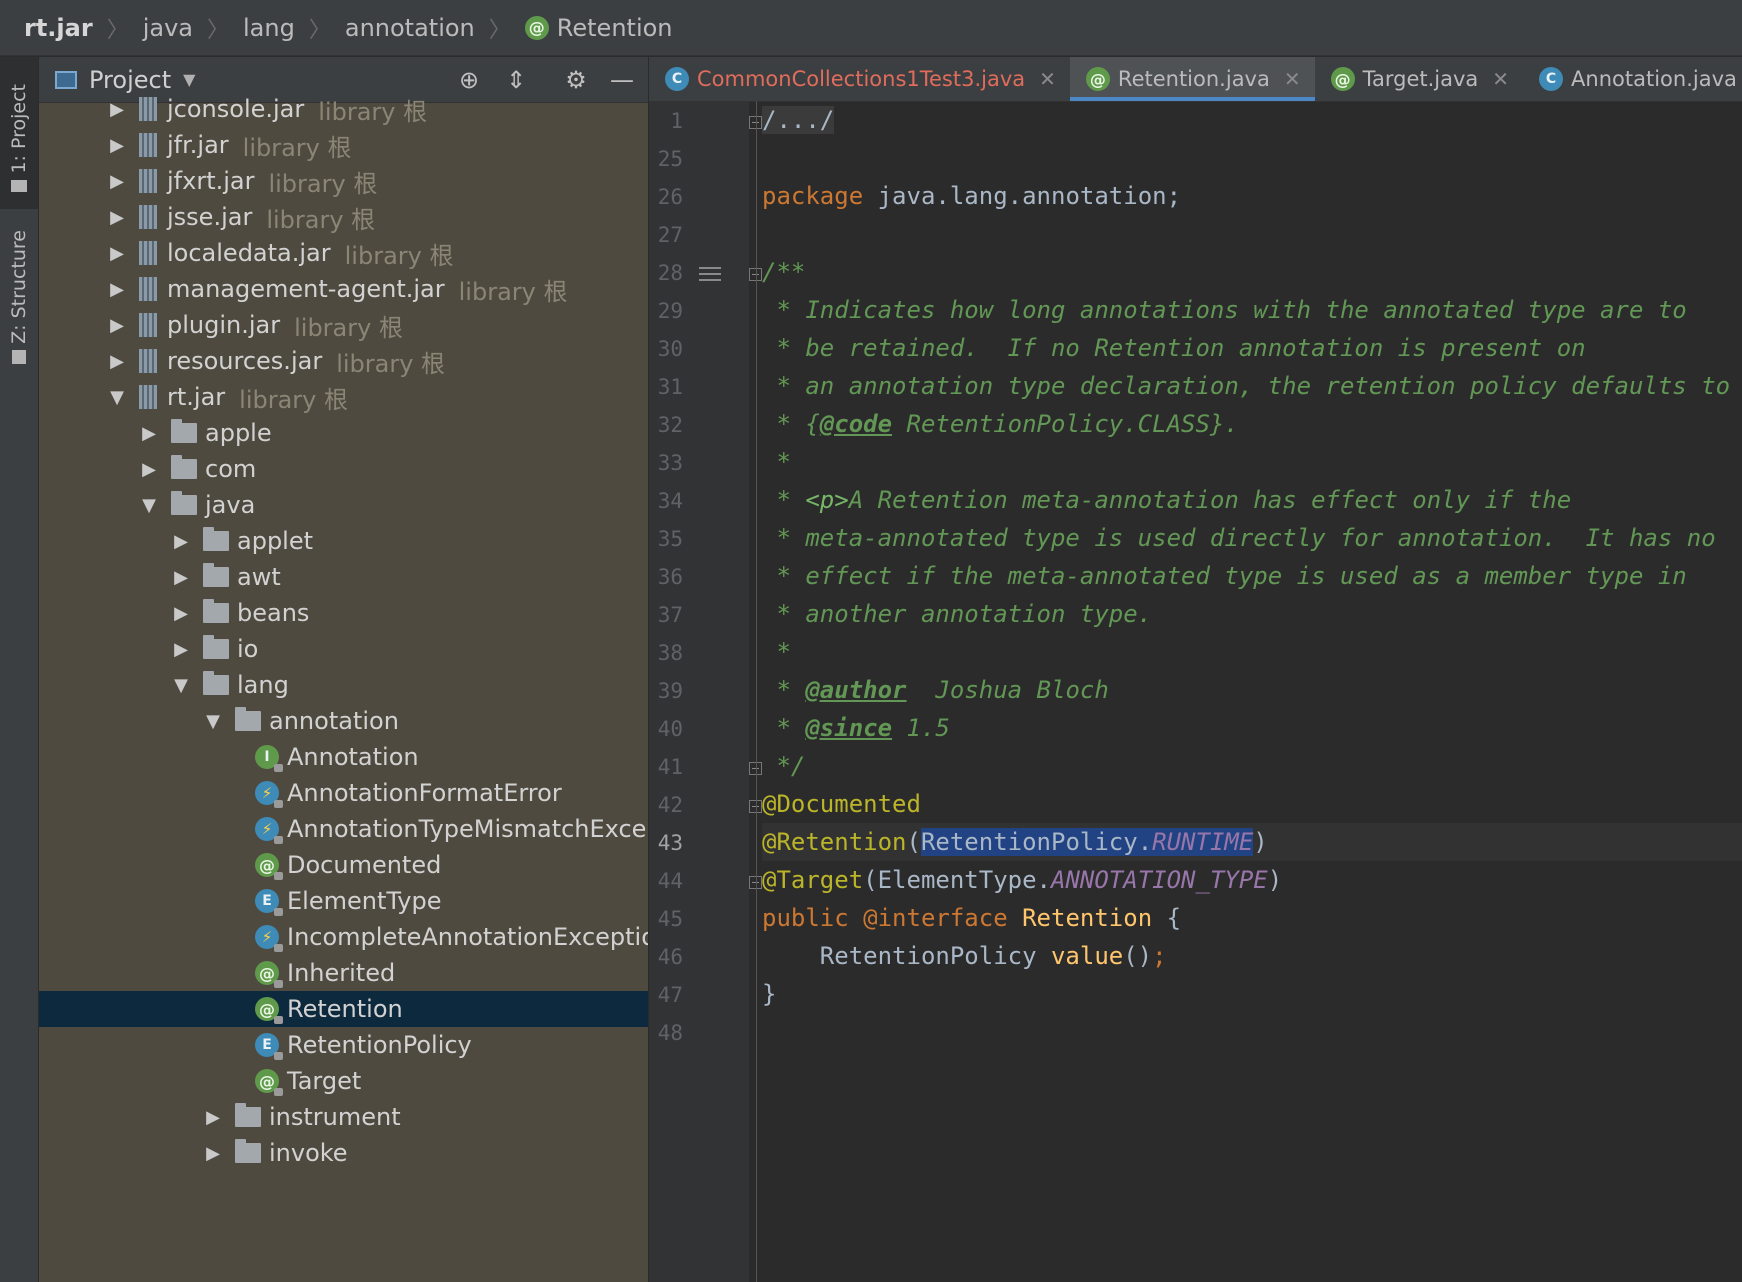 The height and width of the screenshot is (1282, 1742). Describe the element at coordinates (343, 613) in the screenshot. I see `tree-item: ▶ beans` at that location.